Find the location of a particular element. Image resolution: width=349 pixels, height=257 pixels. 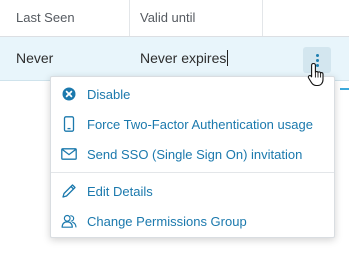

menu-divider is located at coordinates (192, 172).